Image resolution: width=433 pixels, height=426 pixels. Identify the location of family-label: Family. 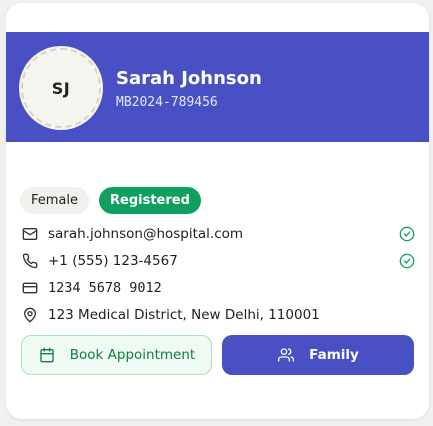
(334, 355).